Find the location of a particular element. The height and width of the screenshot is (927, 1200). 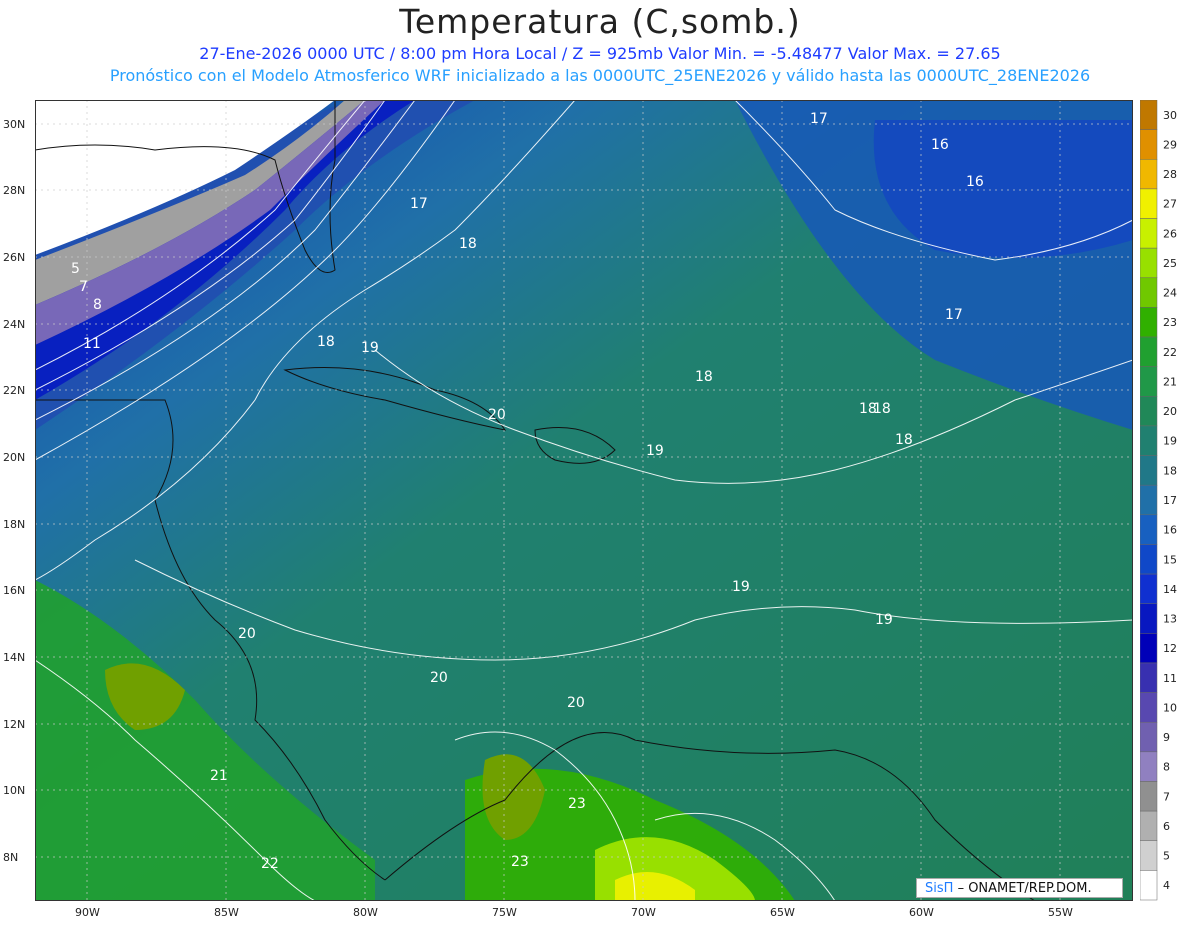

lon-label: 65W is located at coordinates (782, 912).